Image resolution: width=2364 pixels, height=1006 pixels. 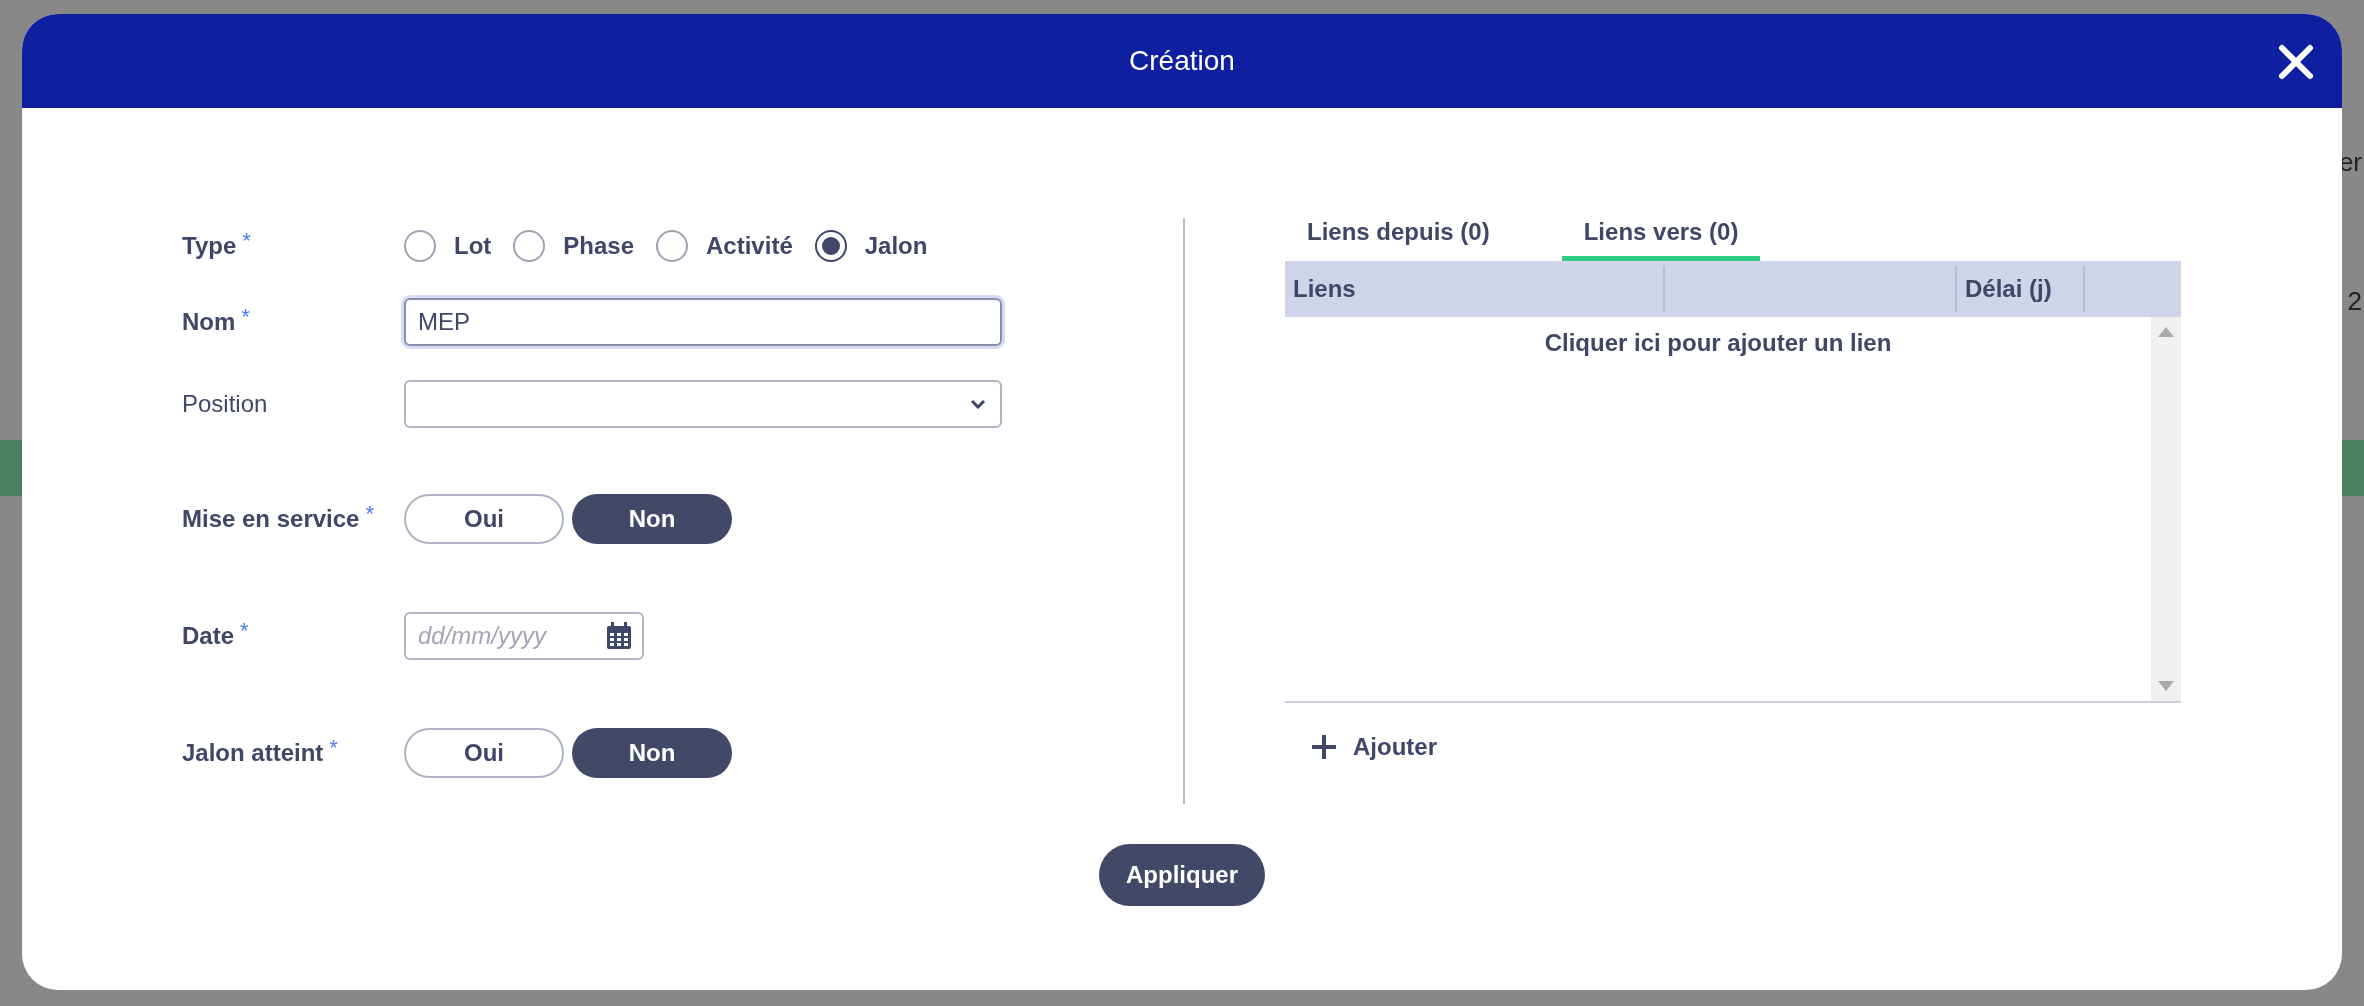 What do you see at coordinates (209, 322) in the screenshot?
I see `field-label: Nom` at bounding box center [209, 322].